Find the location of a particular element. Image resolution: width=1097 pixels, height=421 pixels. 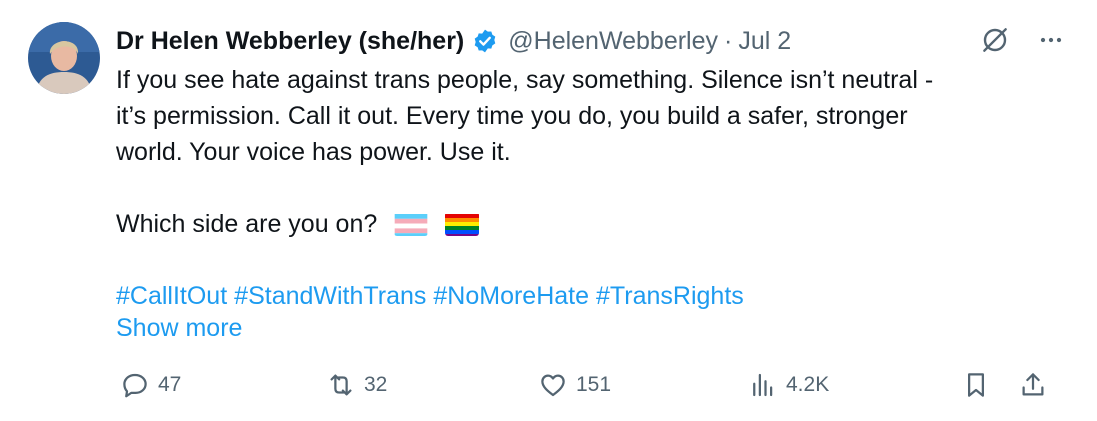

hashtag-link: #NoMoreHate is located at coordinates (511, 296).